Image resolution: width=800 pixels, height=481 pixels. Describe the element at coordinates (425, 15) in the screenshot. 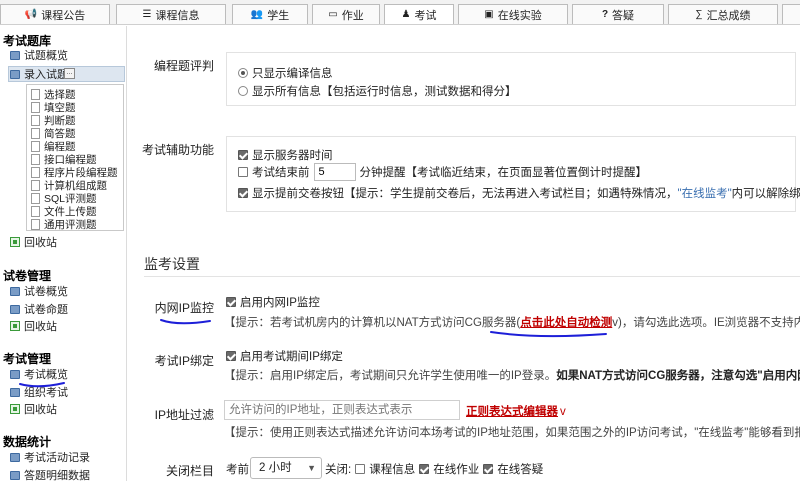

I see `tab-label: 考试` at that location.